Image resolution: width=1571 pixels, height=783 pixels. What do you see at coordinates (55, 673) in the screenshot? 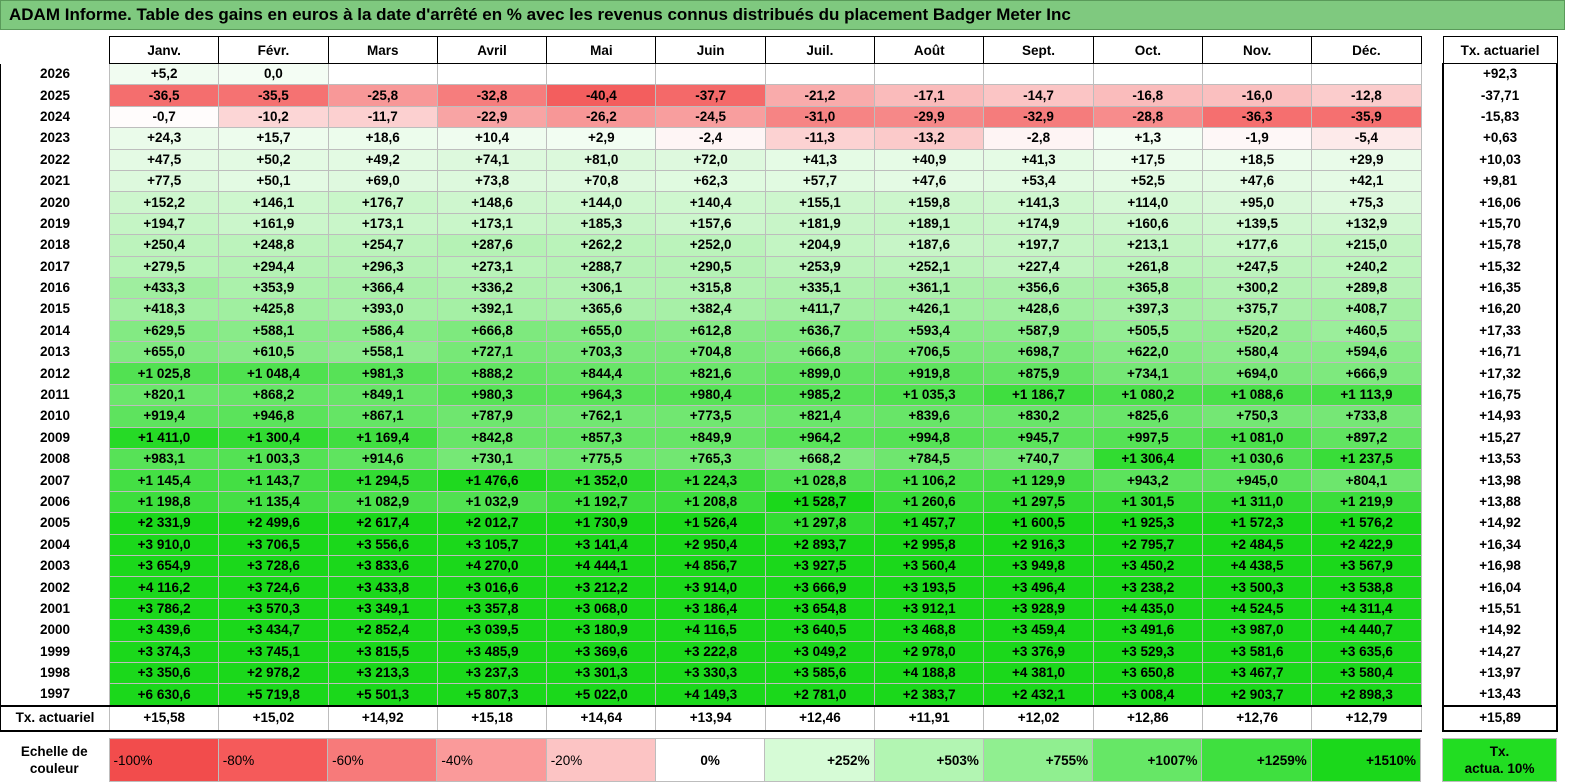
I see `year-label: 1998` at bounding box center [55, 673].